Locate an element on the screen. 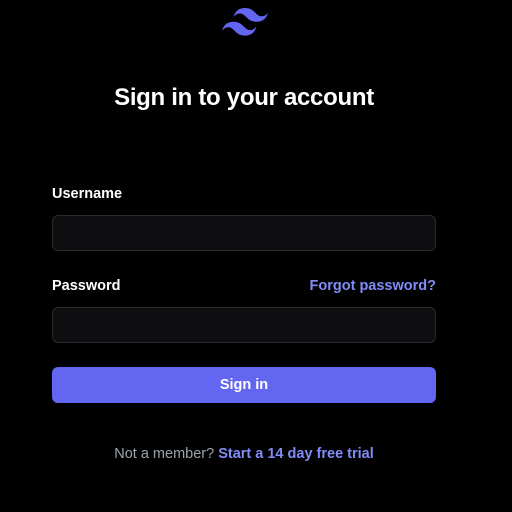 The image size is (512, 512). password-label: Password is located at coordinates (86, 286).